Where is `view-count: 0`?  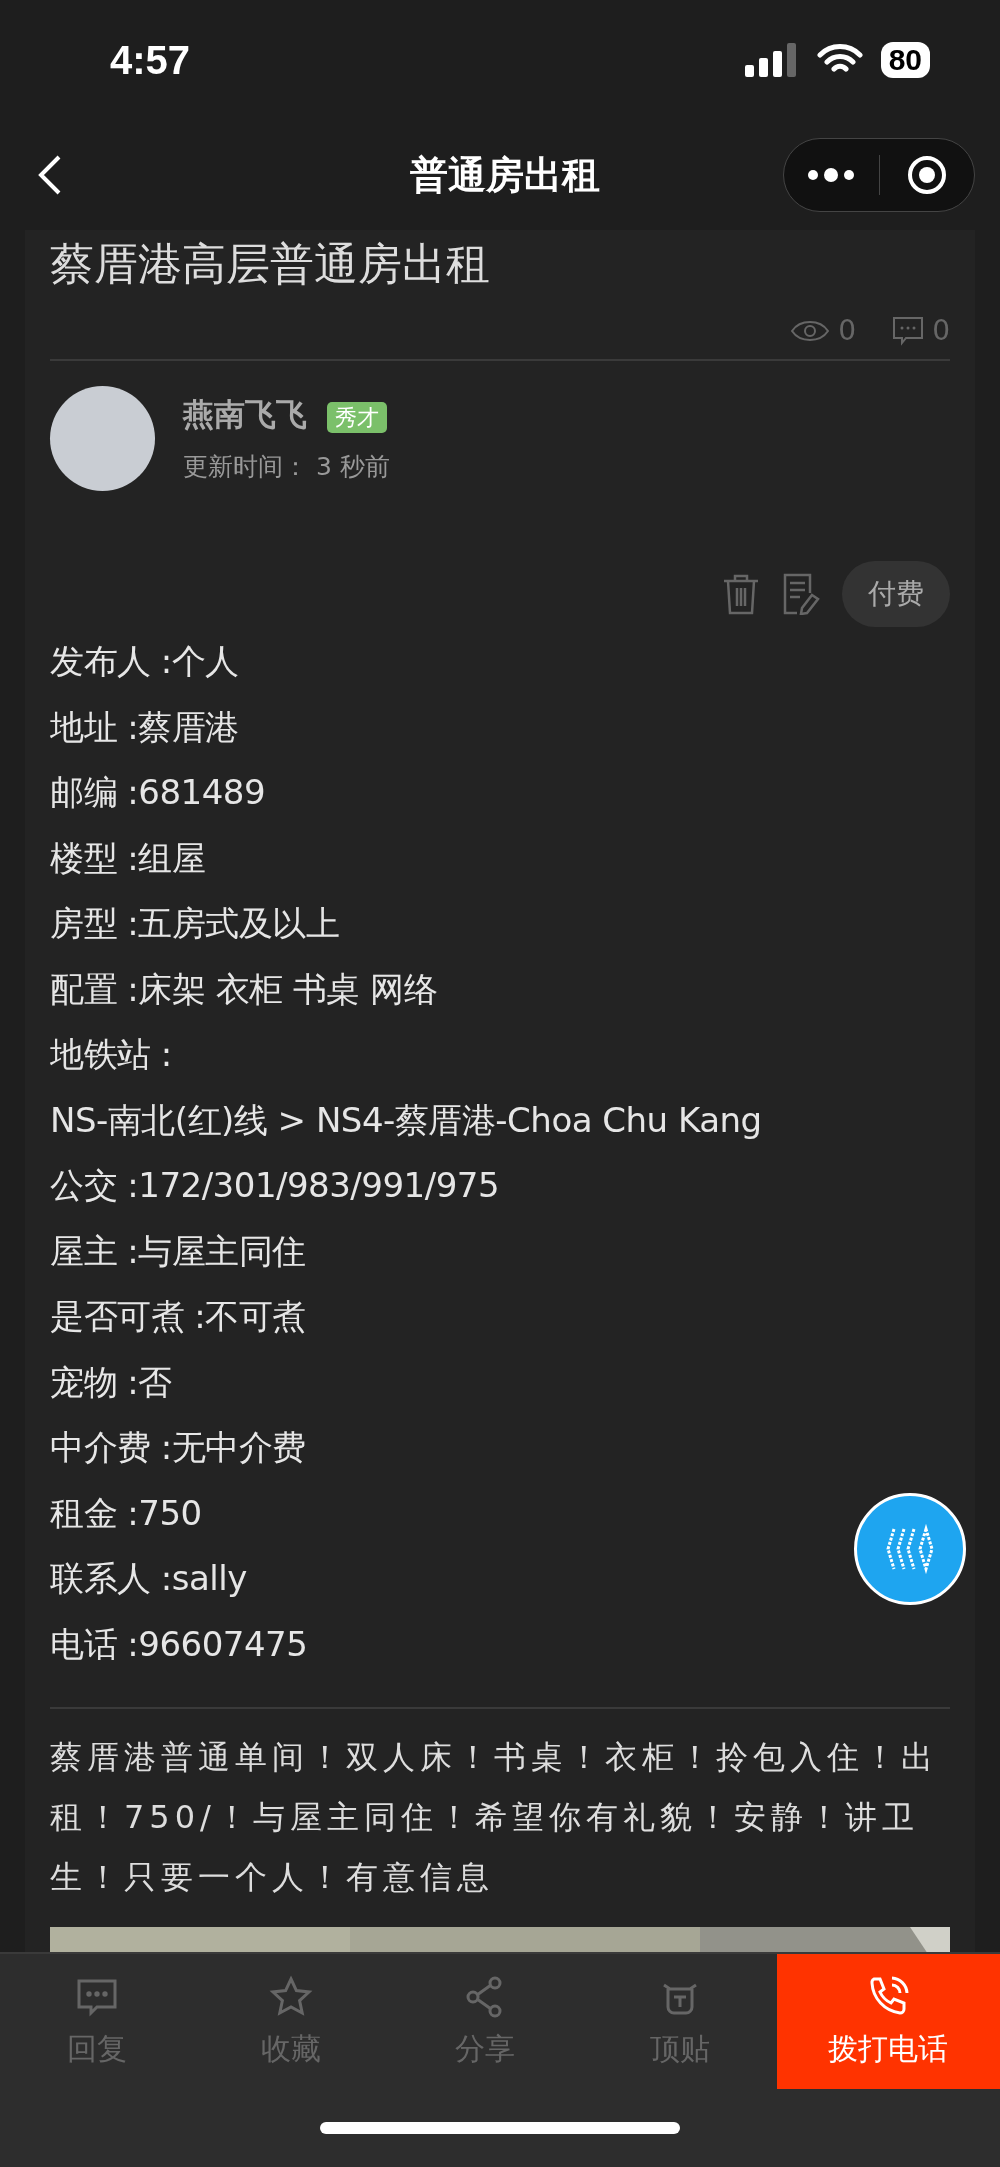
view-count: 0 is located at coordinates (847, 330).